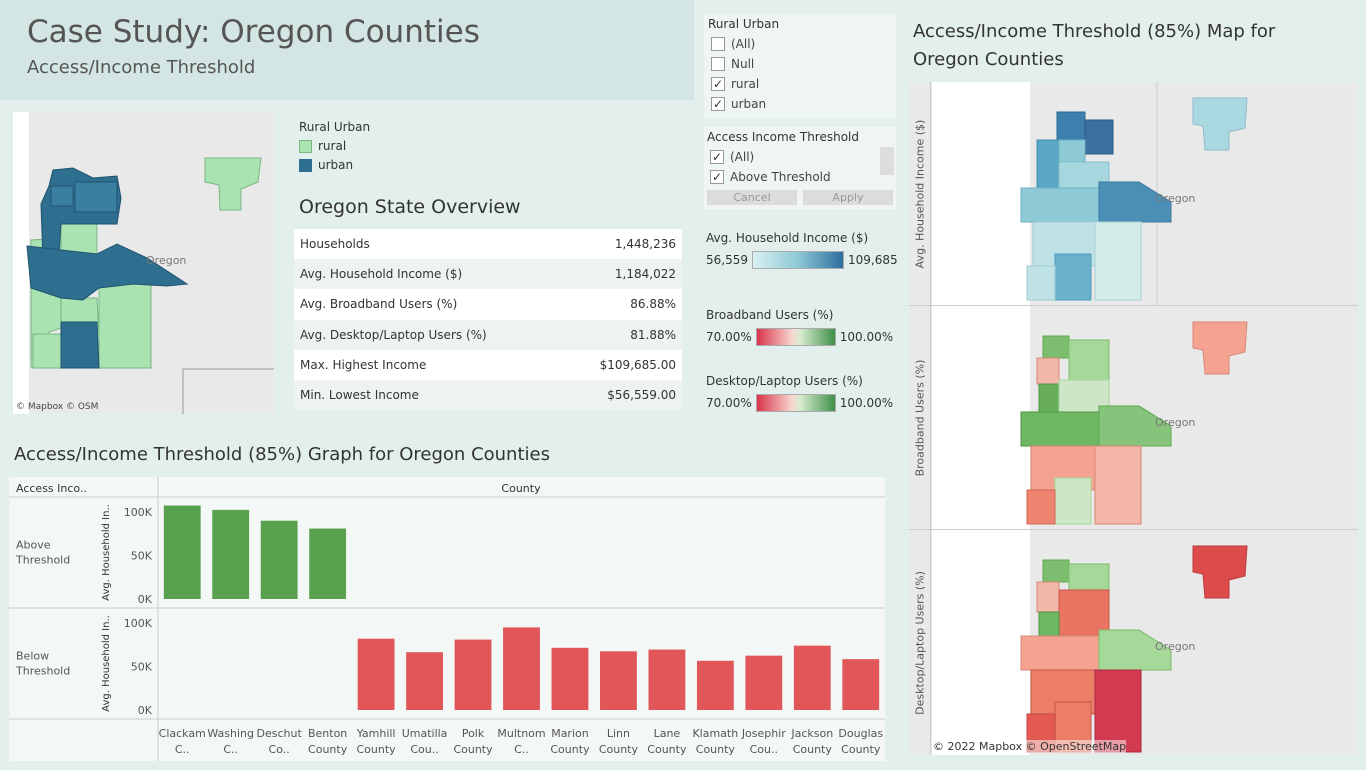 This screenshot has width=1366, height=770. I want to click on income-map-graphic, so click(1090, 193).